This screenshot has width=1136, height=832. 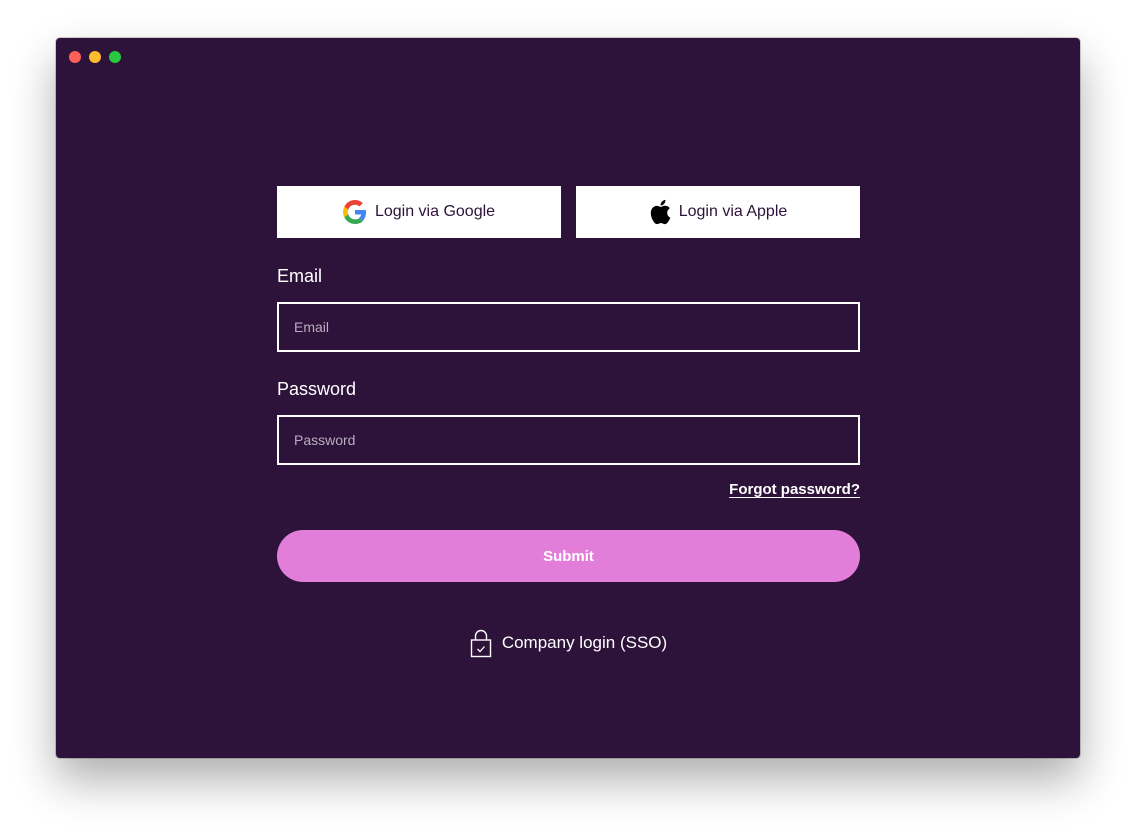 What do you see at coordinates (481, 643) in the screenshot?
I see `lock-icon` at bounding box center [481, 643].